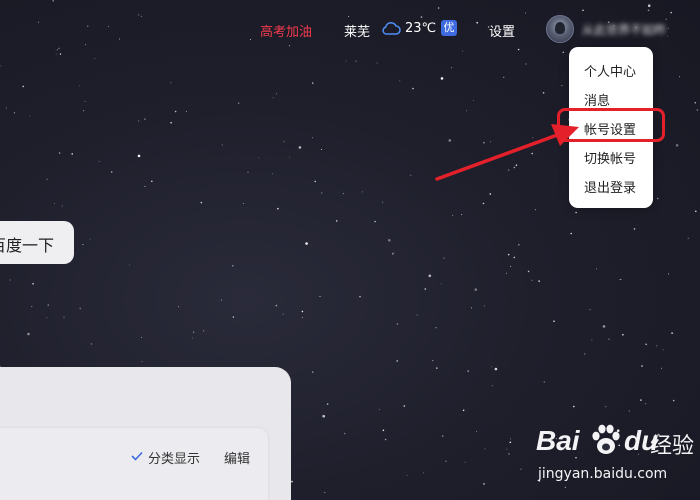 This screenshot has height=500, width=700. Describe the element at coordinates (237, 457) in the screenshot. I see `edit-button: 编辑` at that location.